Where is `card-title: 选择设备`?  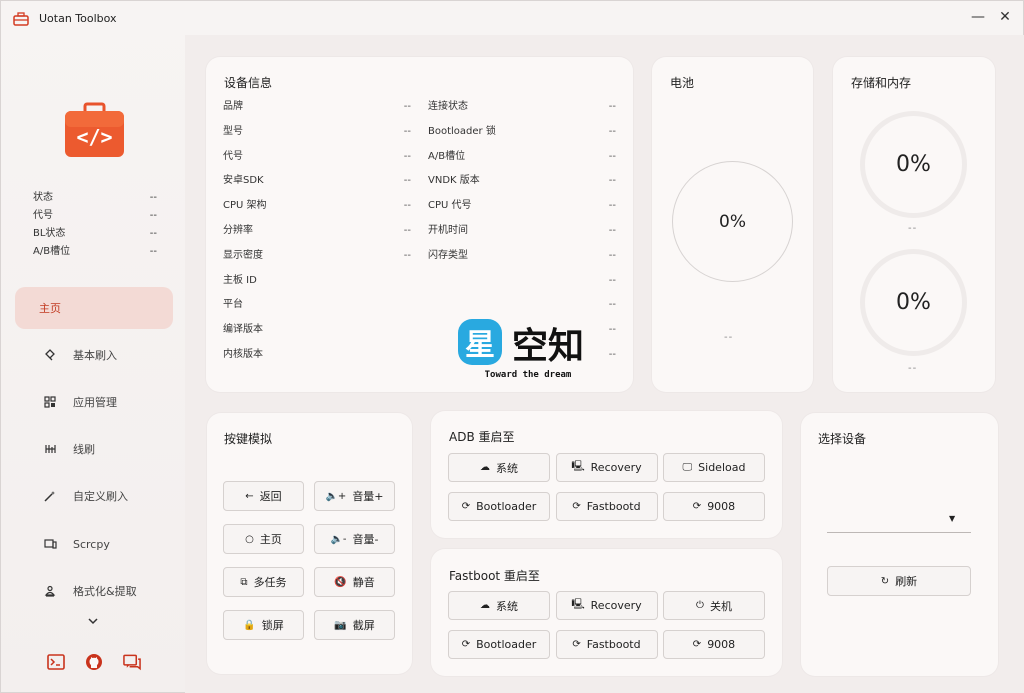
card-title: 选择设备 is located at coordinates (842, 439).